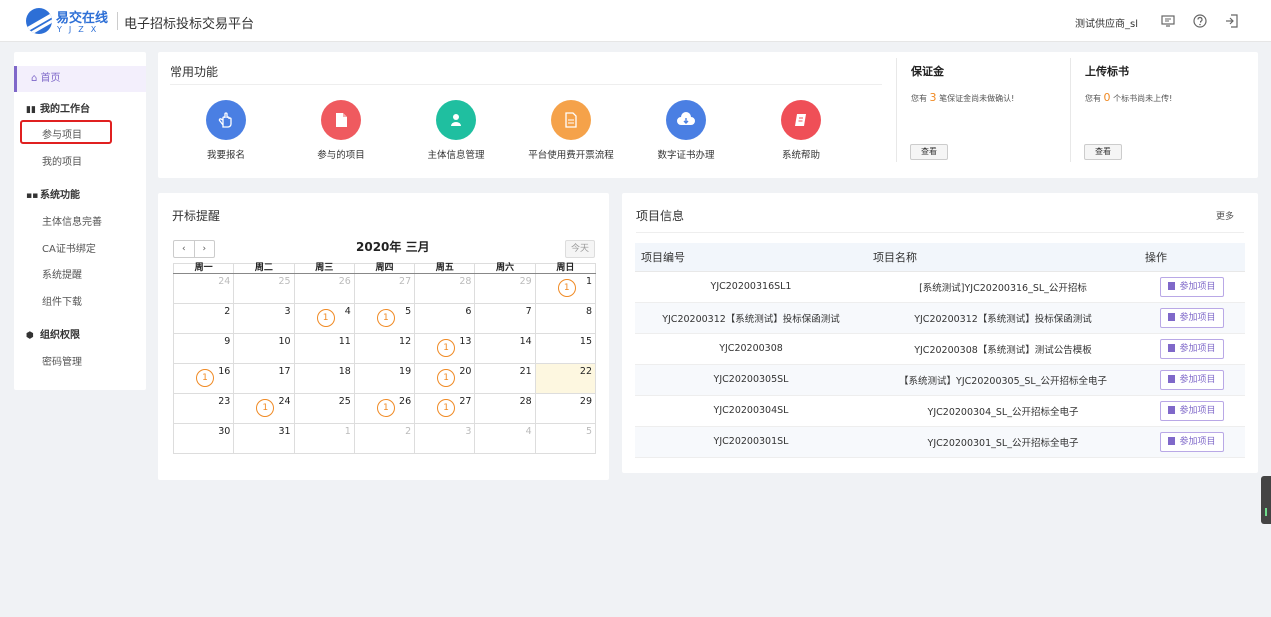  I want to click on more-link: 更多, so click(1225, 215).